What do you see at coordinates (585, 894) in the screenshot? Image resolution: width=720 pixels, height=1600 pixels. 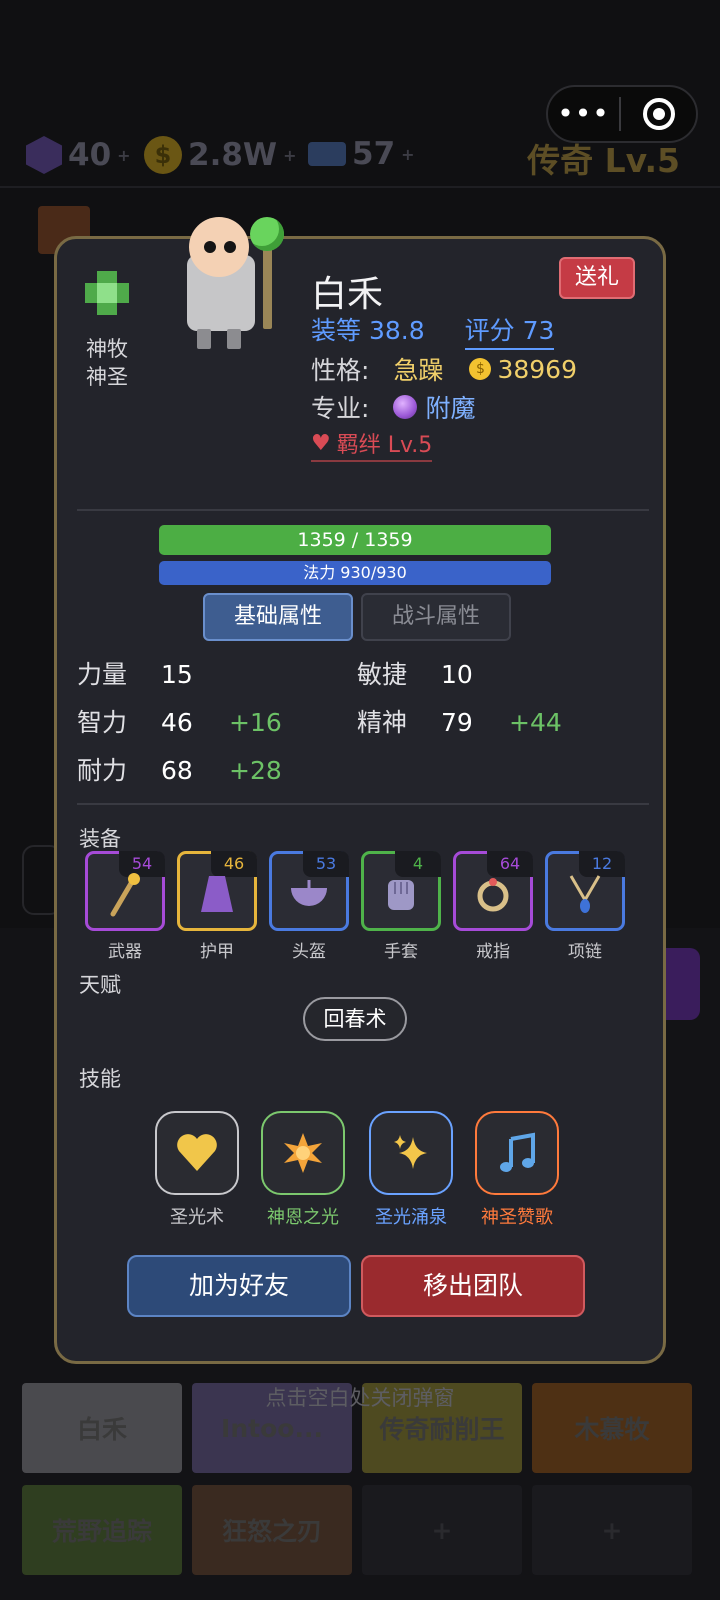 I see `necklace-icon` at bounding box center [585, 894].